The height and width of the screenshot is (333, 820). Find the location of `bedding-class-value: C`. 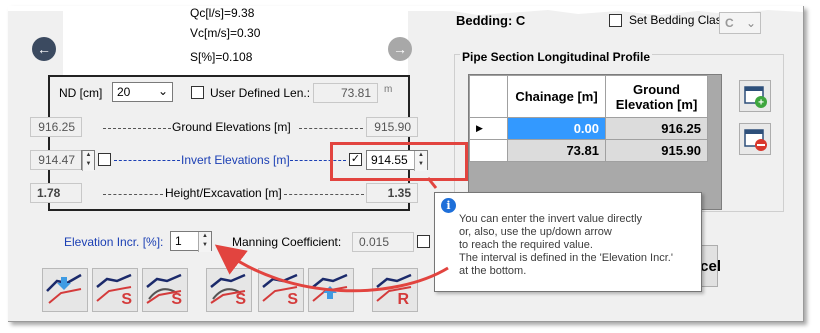

bedding-class-value: C is located at coordinates (729, 23).